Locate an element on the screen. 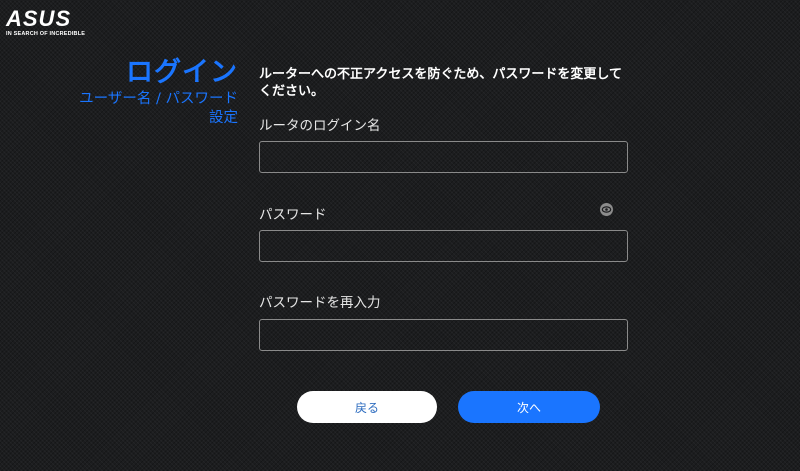 The width and height of the screenshot is (800, 471). page-subtitle-line2: 設定 is located at coordinates (223, 118).